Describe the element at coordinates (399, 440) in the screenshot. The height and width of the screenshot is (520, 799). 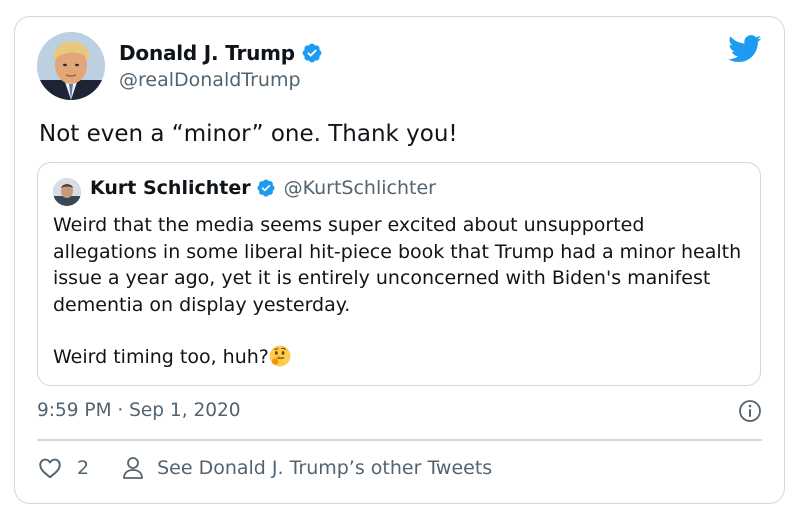
I see `divider` at that location.